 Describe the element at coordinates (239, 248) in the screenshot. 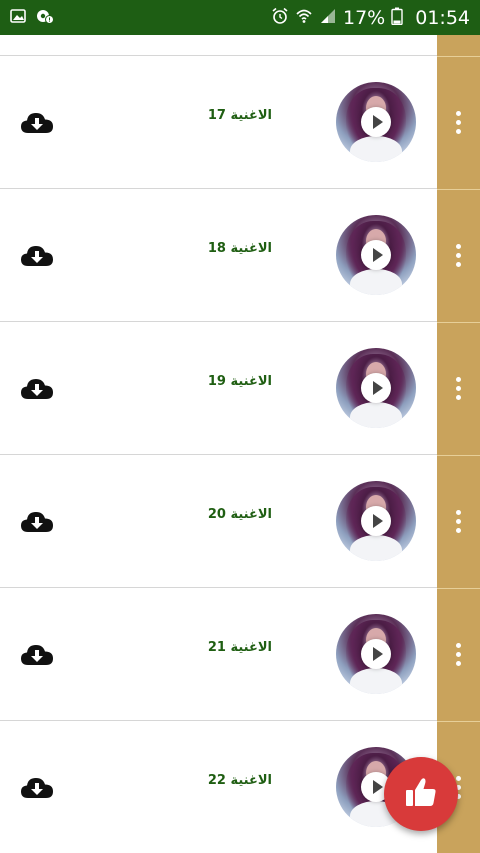

I see `song-title: الاغنية 18` at that location.